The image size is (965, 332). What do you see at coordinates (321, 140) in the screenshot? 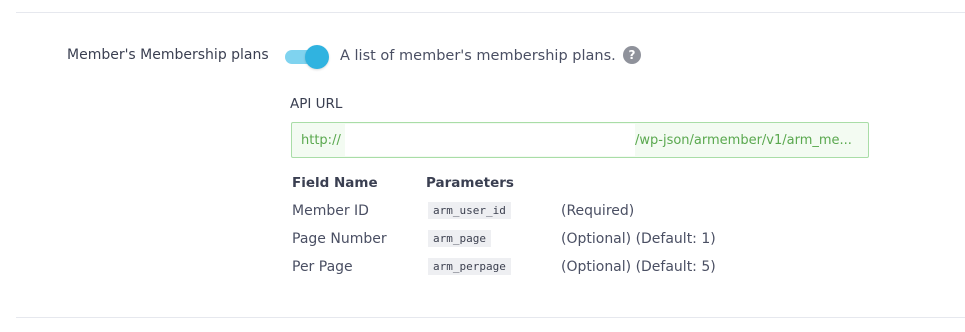
I see `api-url-prefix: http://` at bounding box center [321, 140].